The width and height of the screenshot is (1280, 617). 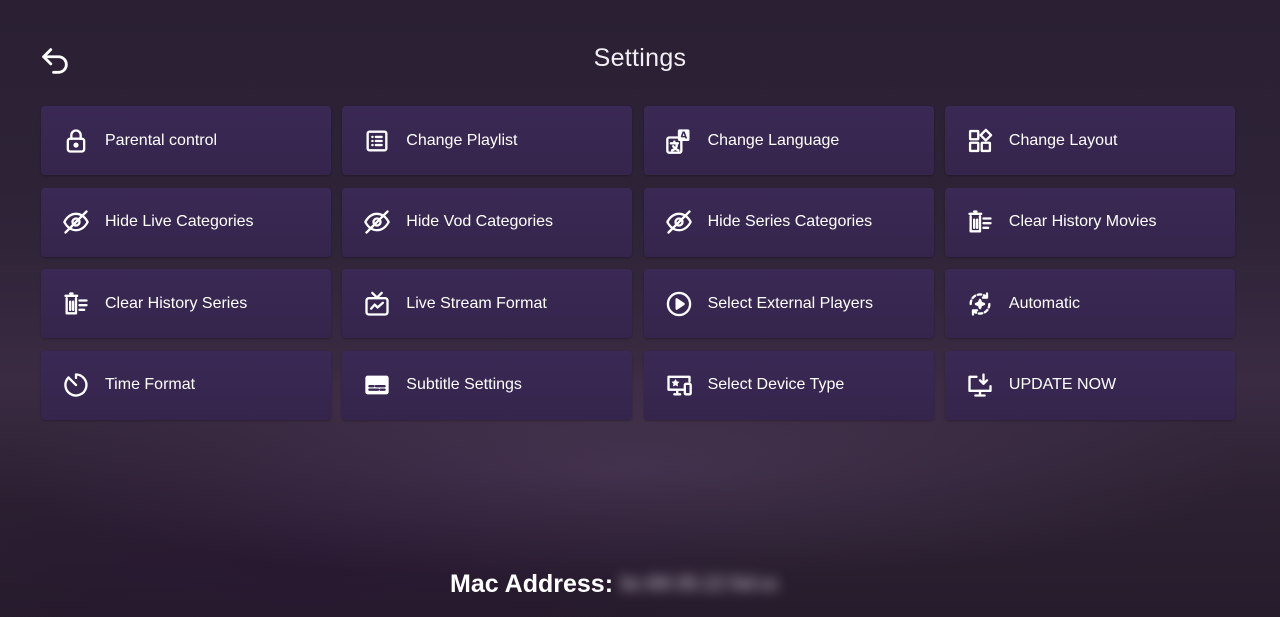 I want to click on mac-address: Mac Address: bc:69:35:22:5d:cc, so click(x=614, y=584).